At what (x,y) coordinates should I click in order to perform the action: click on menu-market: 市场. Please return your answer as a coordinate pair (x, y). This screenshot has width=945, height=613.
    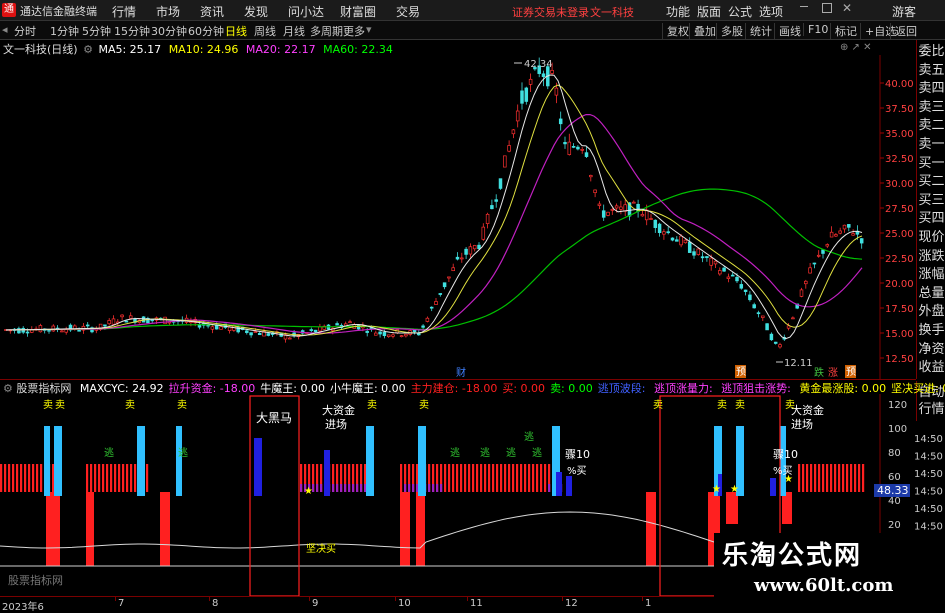
    Looking at the image, I should click on (168, 11).